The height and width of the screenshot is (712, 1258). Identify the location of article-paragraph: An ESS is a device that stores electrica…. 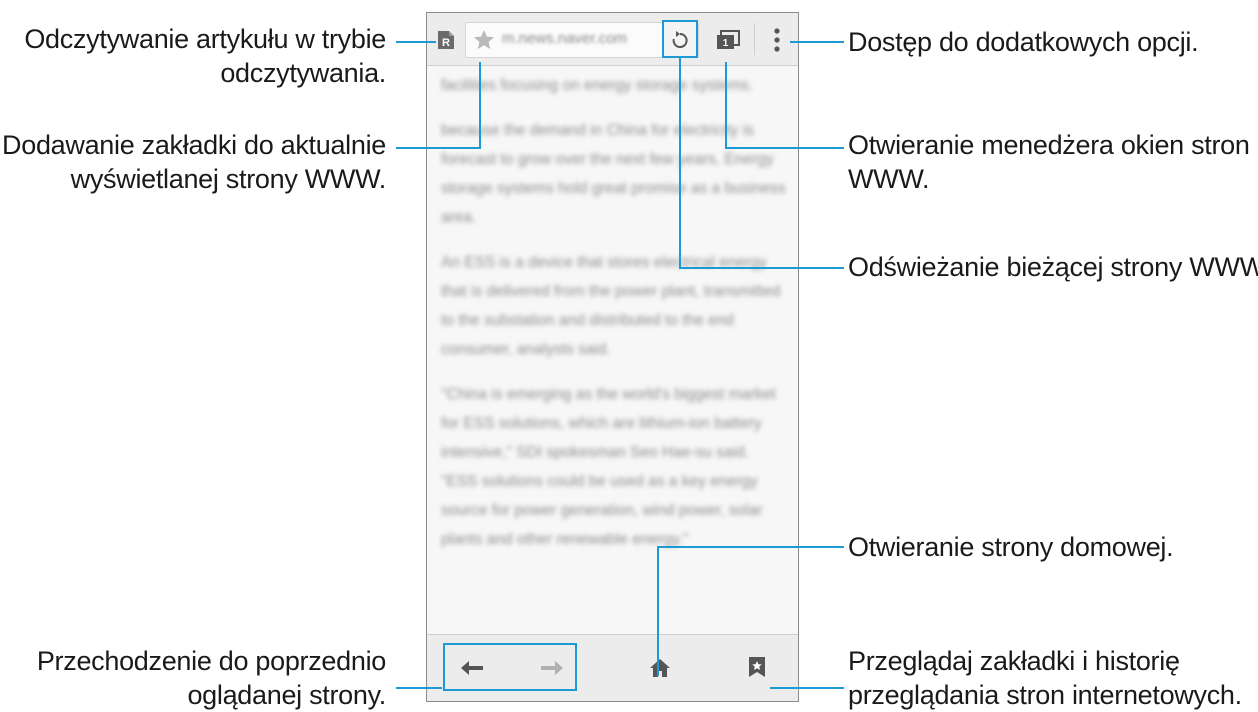
(611, 306).